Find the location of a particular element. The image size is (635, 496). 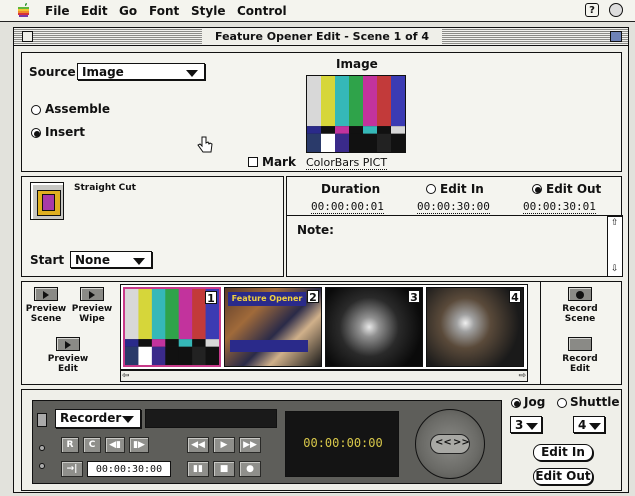

assemble-radio is located at coordinates (36, 110).